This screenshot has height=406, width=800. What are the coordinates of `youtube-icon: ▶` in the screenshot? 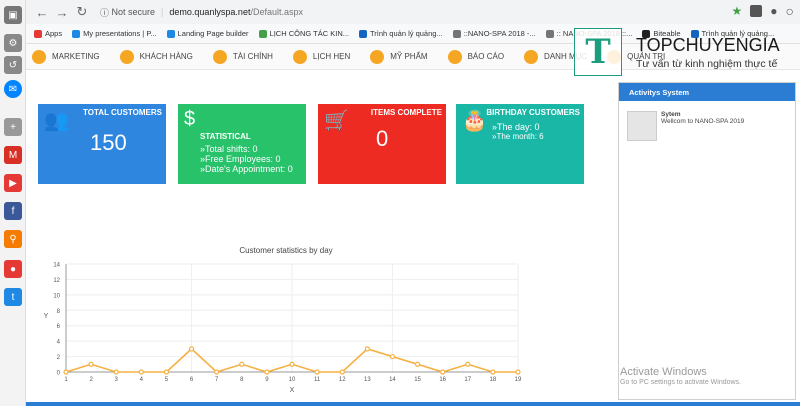 It's located at (13, 183).